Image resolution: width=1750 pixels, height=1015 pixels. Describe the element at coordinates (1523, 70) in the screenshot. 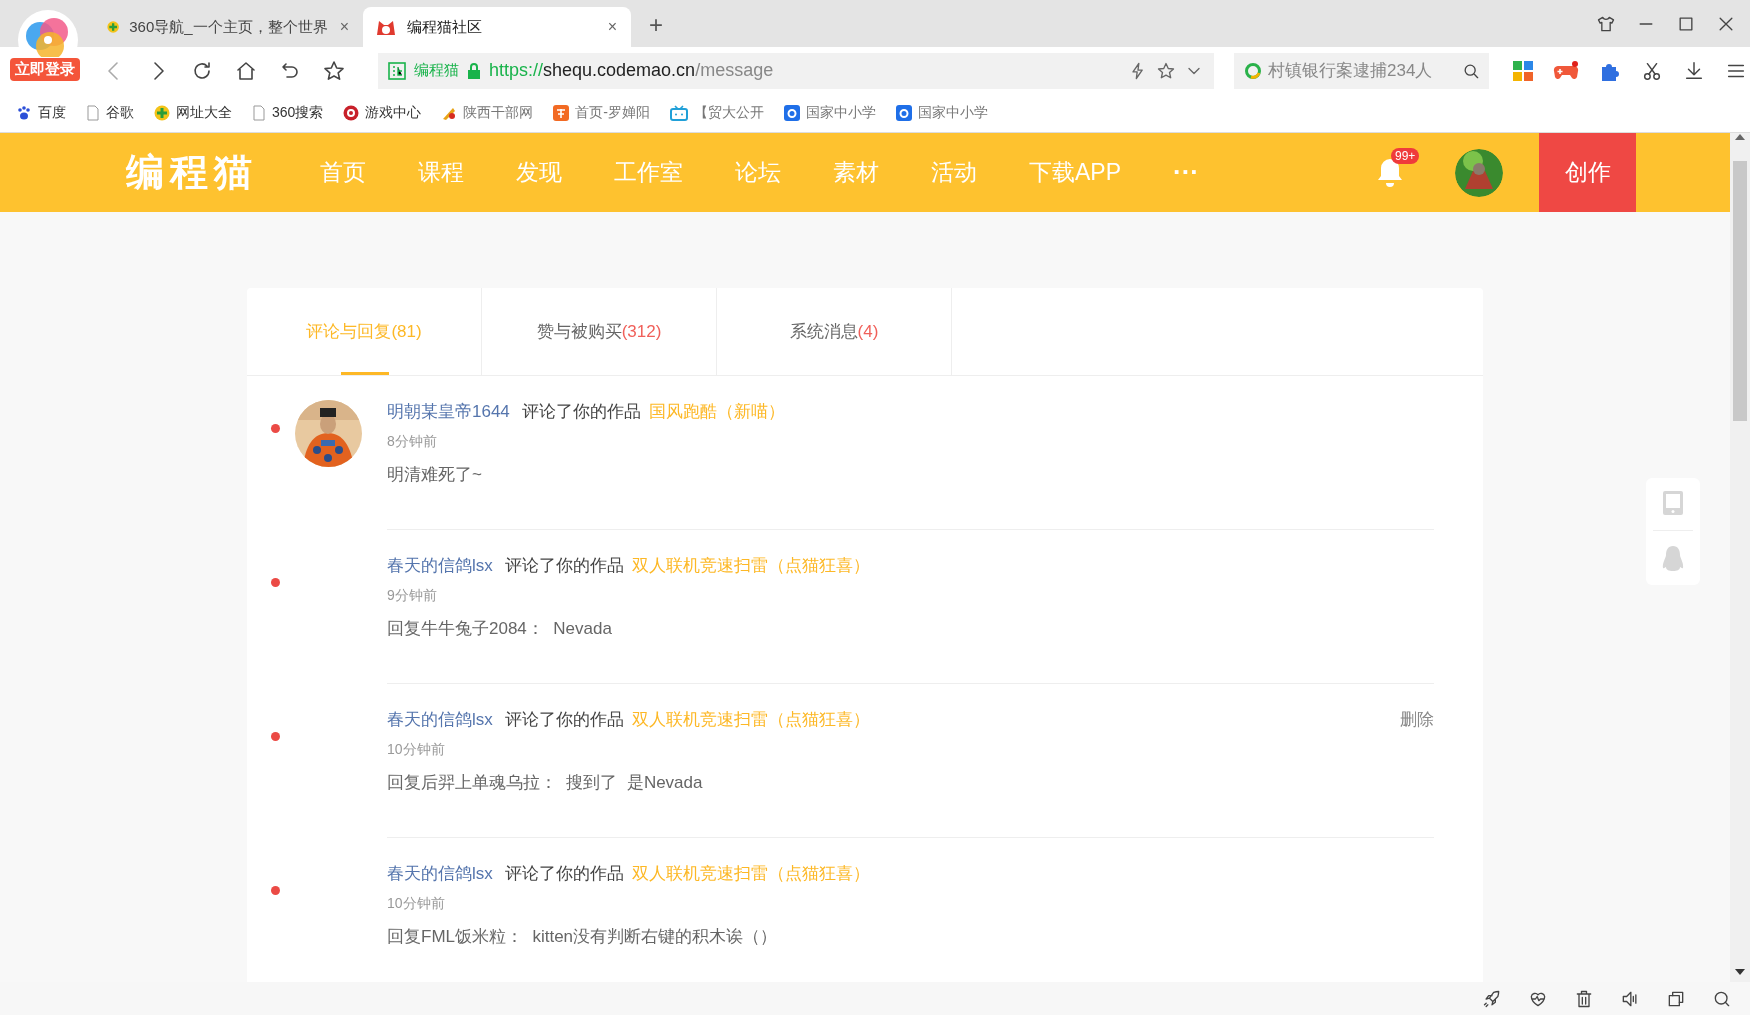

I see `grid-icon` at that location.